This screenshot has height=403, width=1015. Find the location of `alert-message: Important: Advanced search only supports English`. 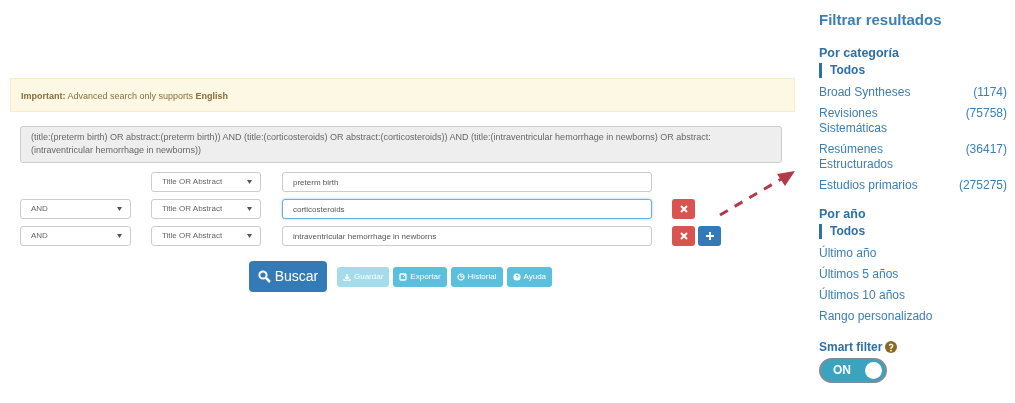

alert-message: Important: Advanced search only supports English is located at coordinates (402, 95).